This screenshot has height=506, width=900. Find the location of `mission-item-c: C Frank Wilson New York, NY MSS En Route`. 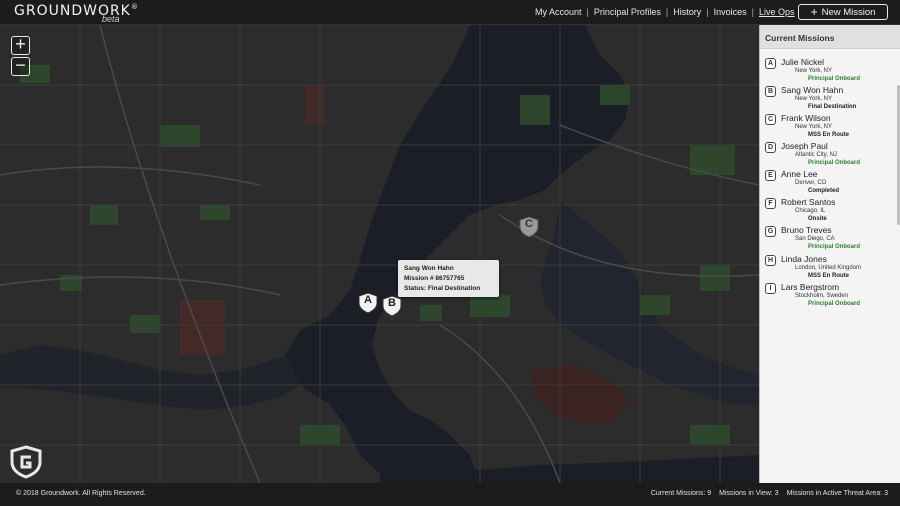

mission-item-c: C Frank Wilson New York, NY MSS En Route is located at coordinates (827, 127).